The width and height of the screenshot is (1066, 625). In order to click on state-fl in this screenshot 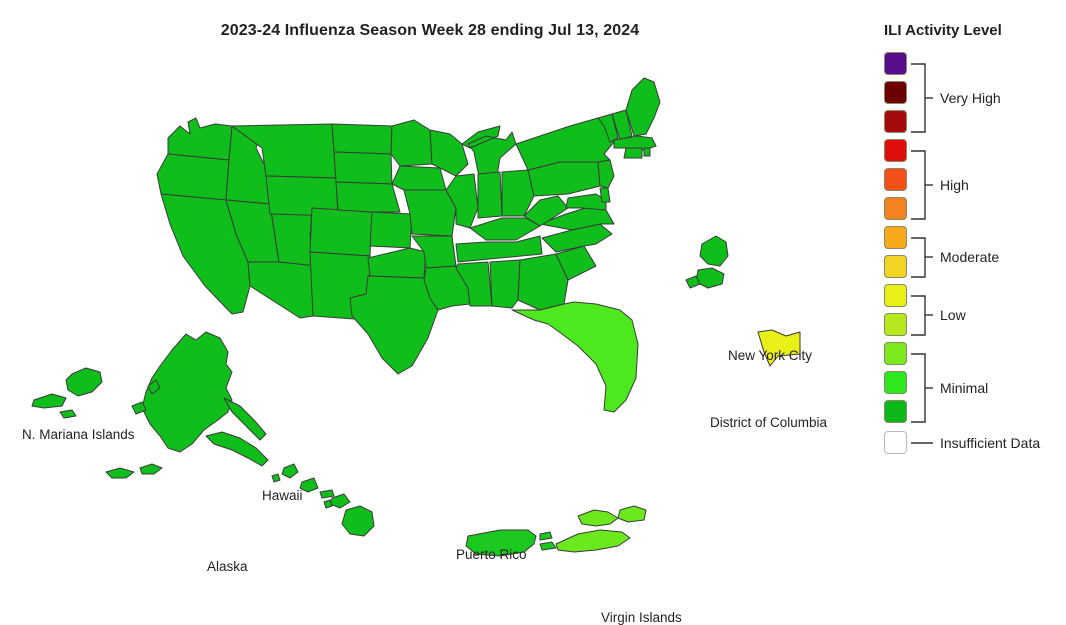, I will do `click(575, 357)`.